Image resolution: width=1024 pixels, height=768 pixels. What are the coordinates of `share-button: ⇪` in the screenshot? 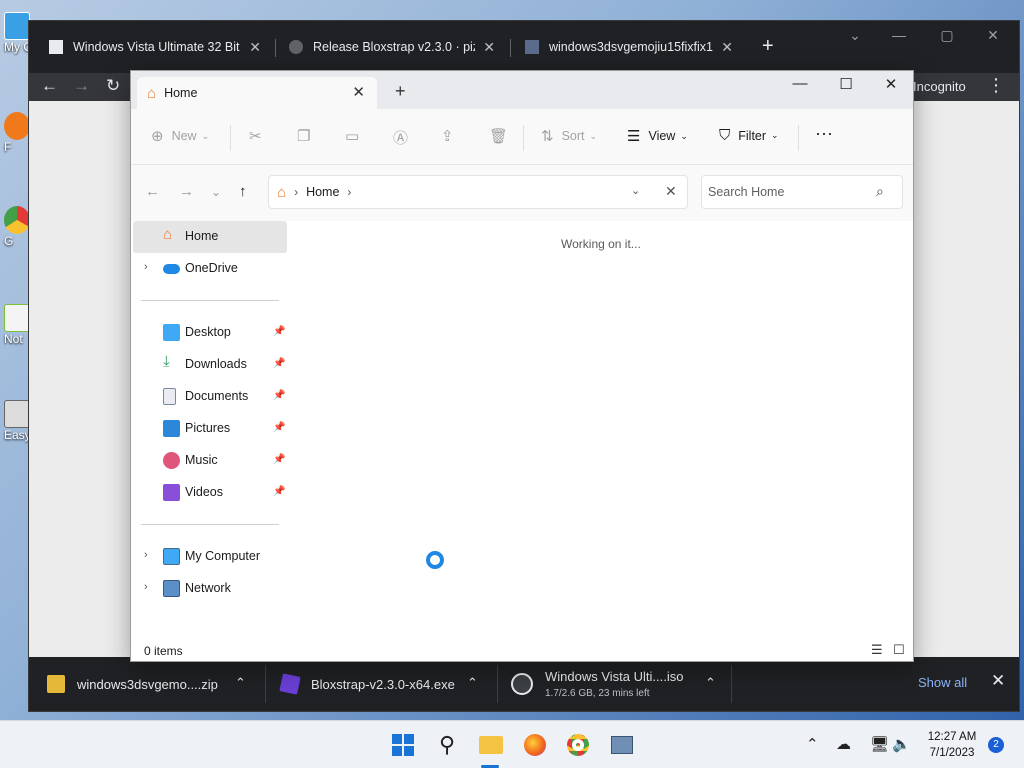 It's located at (451, 136).